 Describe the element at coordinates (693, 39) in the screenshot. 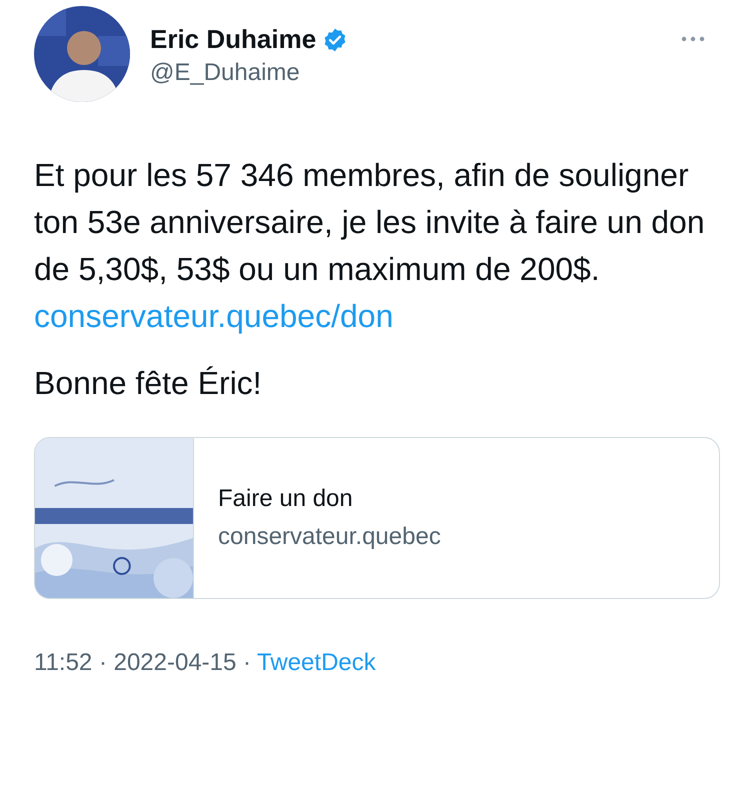

I see `more-options-icon` at that location.